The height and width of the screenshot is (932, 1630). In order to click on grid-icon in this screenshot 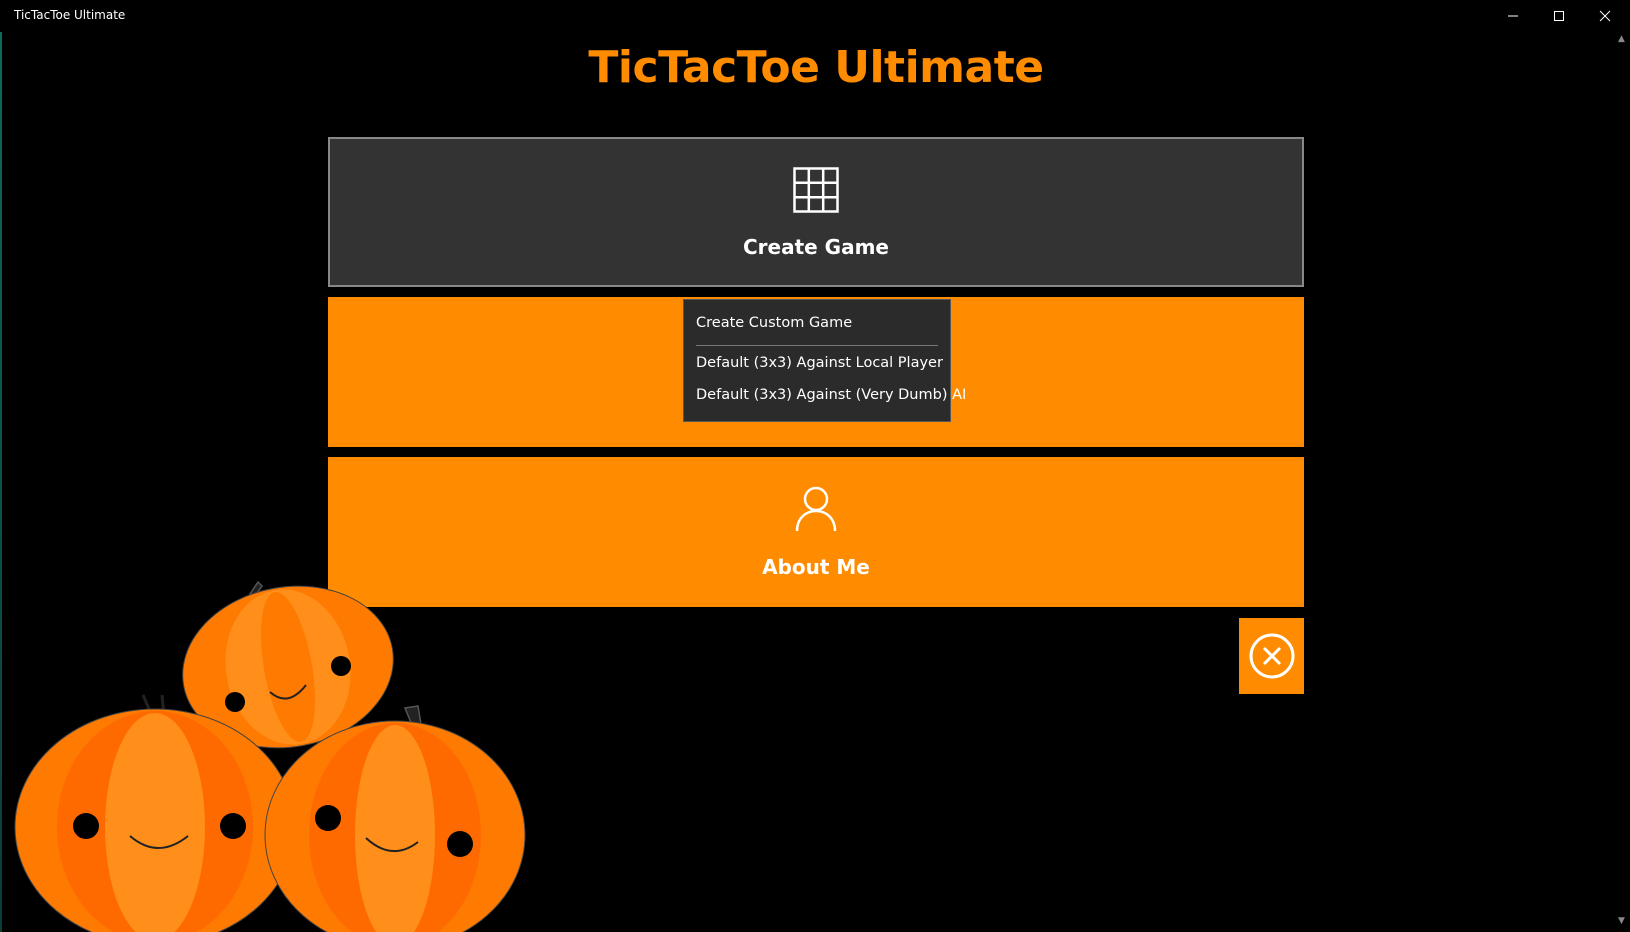, I will do `click(816, 190)`.